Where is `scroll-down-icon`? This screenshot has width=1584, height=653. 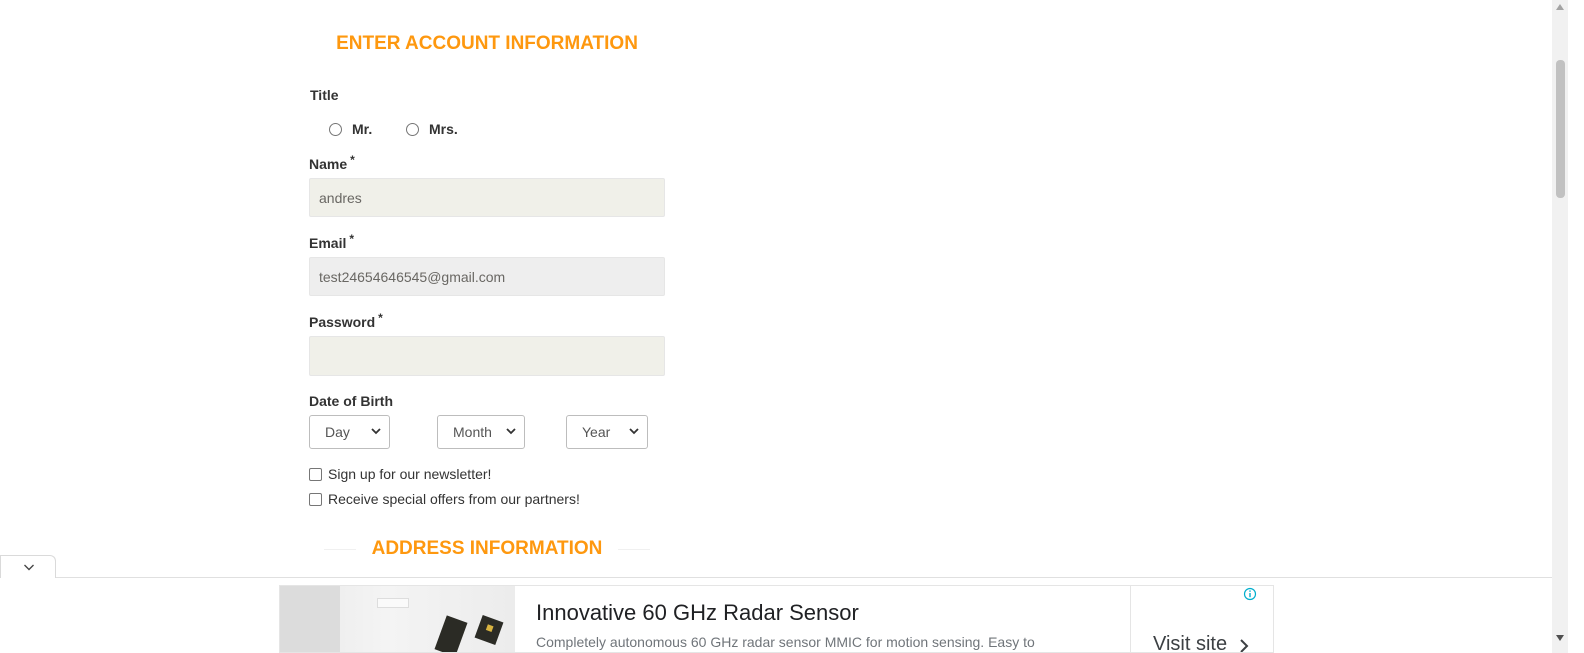
scroll-down-icon is located at coordinates (1560, 638).